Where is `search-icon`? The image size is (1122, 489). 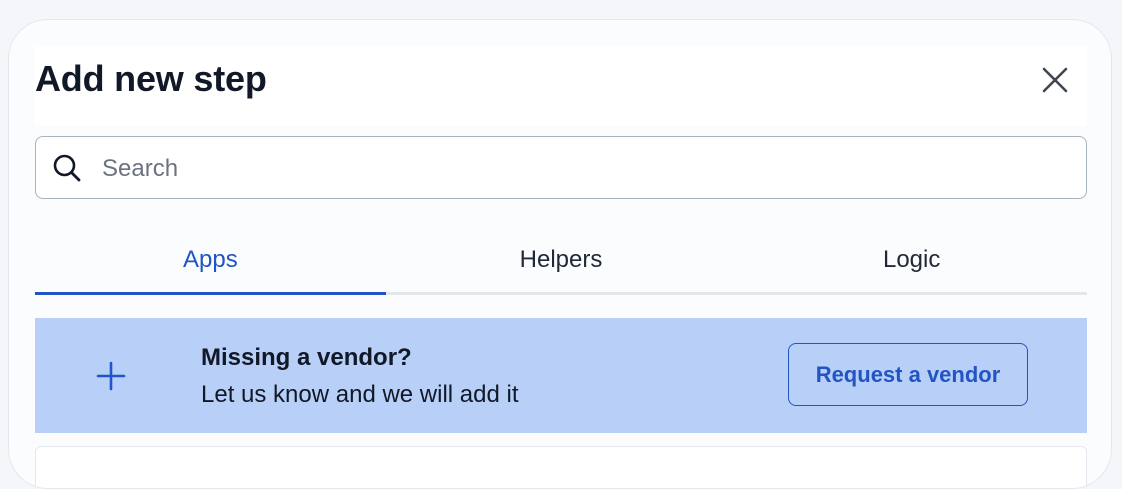 search-icon is located at coordinates (67, 168).